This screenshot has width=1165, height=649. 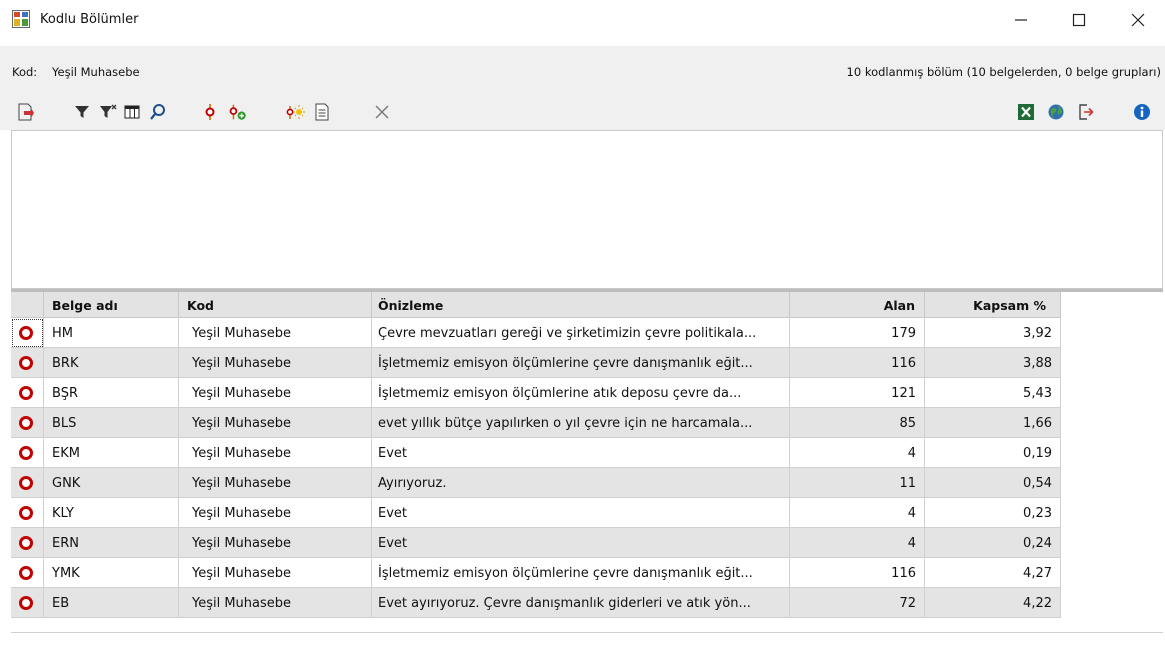 I want to click on search-icon, so click(x=157, y=112).